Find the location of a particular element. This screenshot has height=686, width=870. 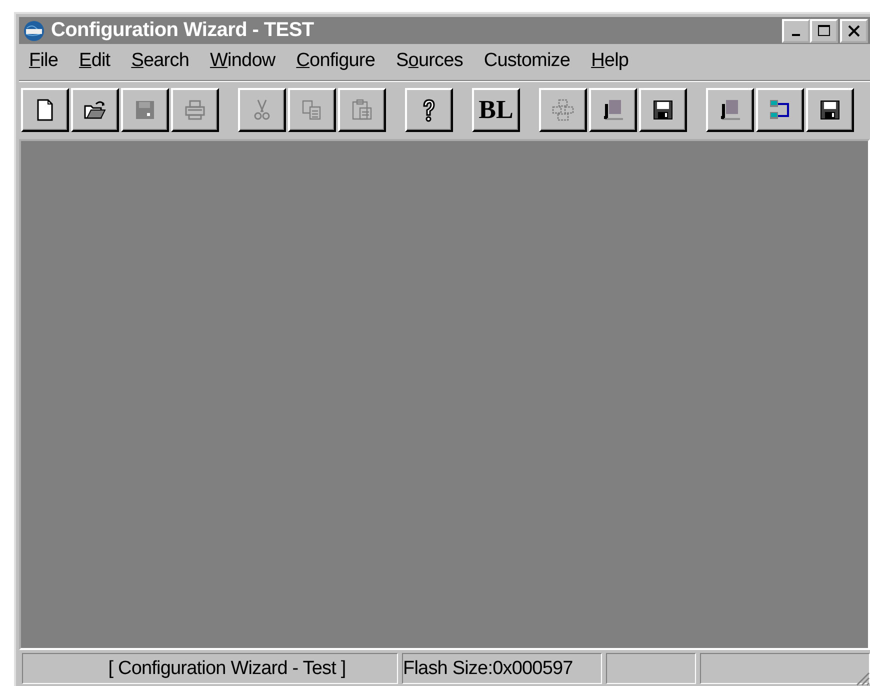

menu-item: Sources is located at coordinates (430, 61).